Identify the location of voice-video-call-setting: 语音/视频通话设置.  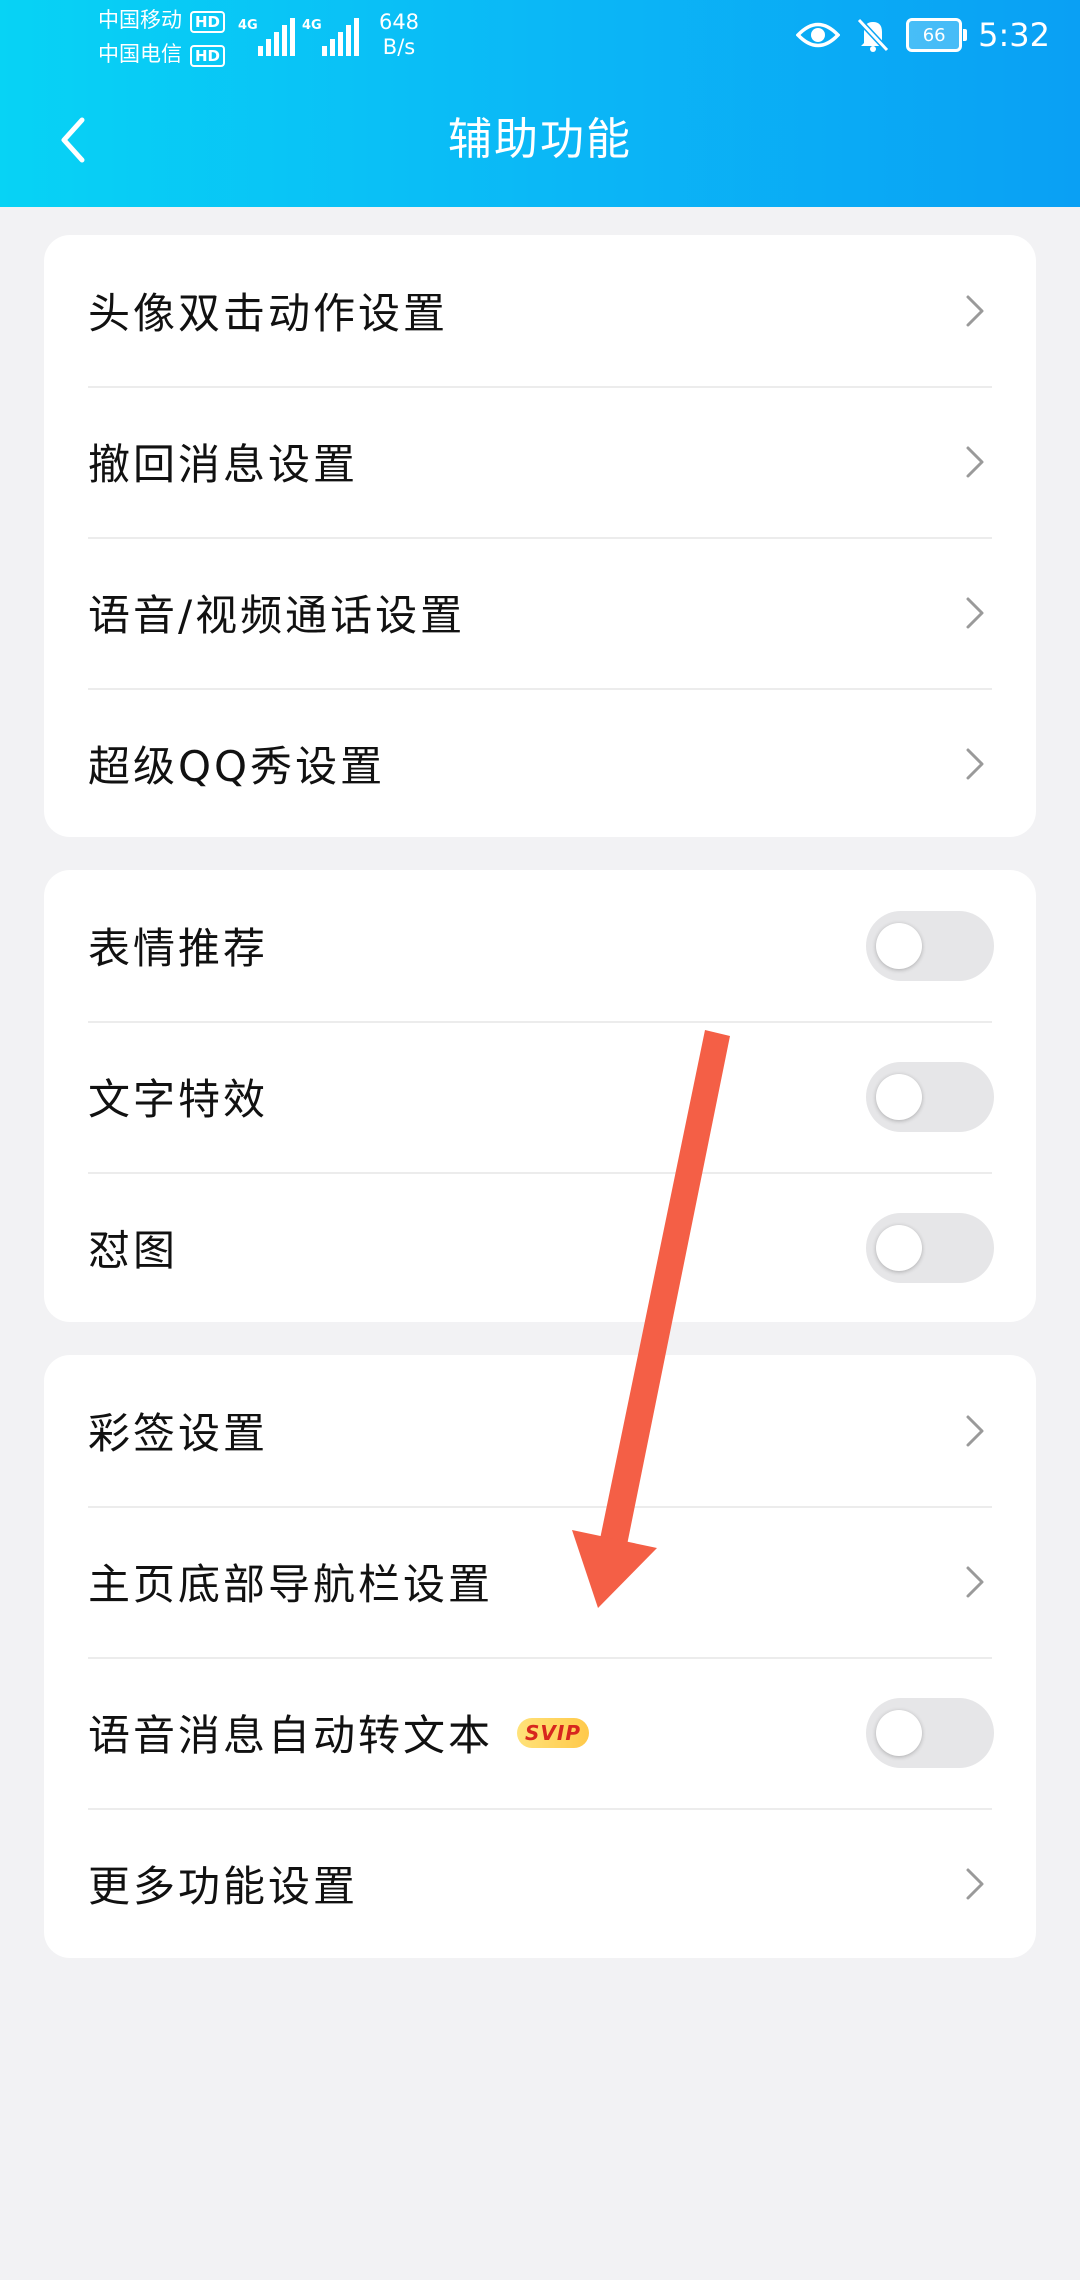
(540, 612).